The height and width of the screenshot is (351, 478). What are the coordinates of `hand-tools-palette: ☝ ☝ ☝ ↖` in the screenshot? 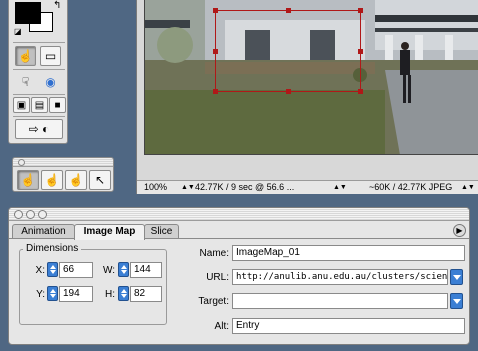 It's located at (63, 174).